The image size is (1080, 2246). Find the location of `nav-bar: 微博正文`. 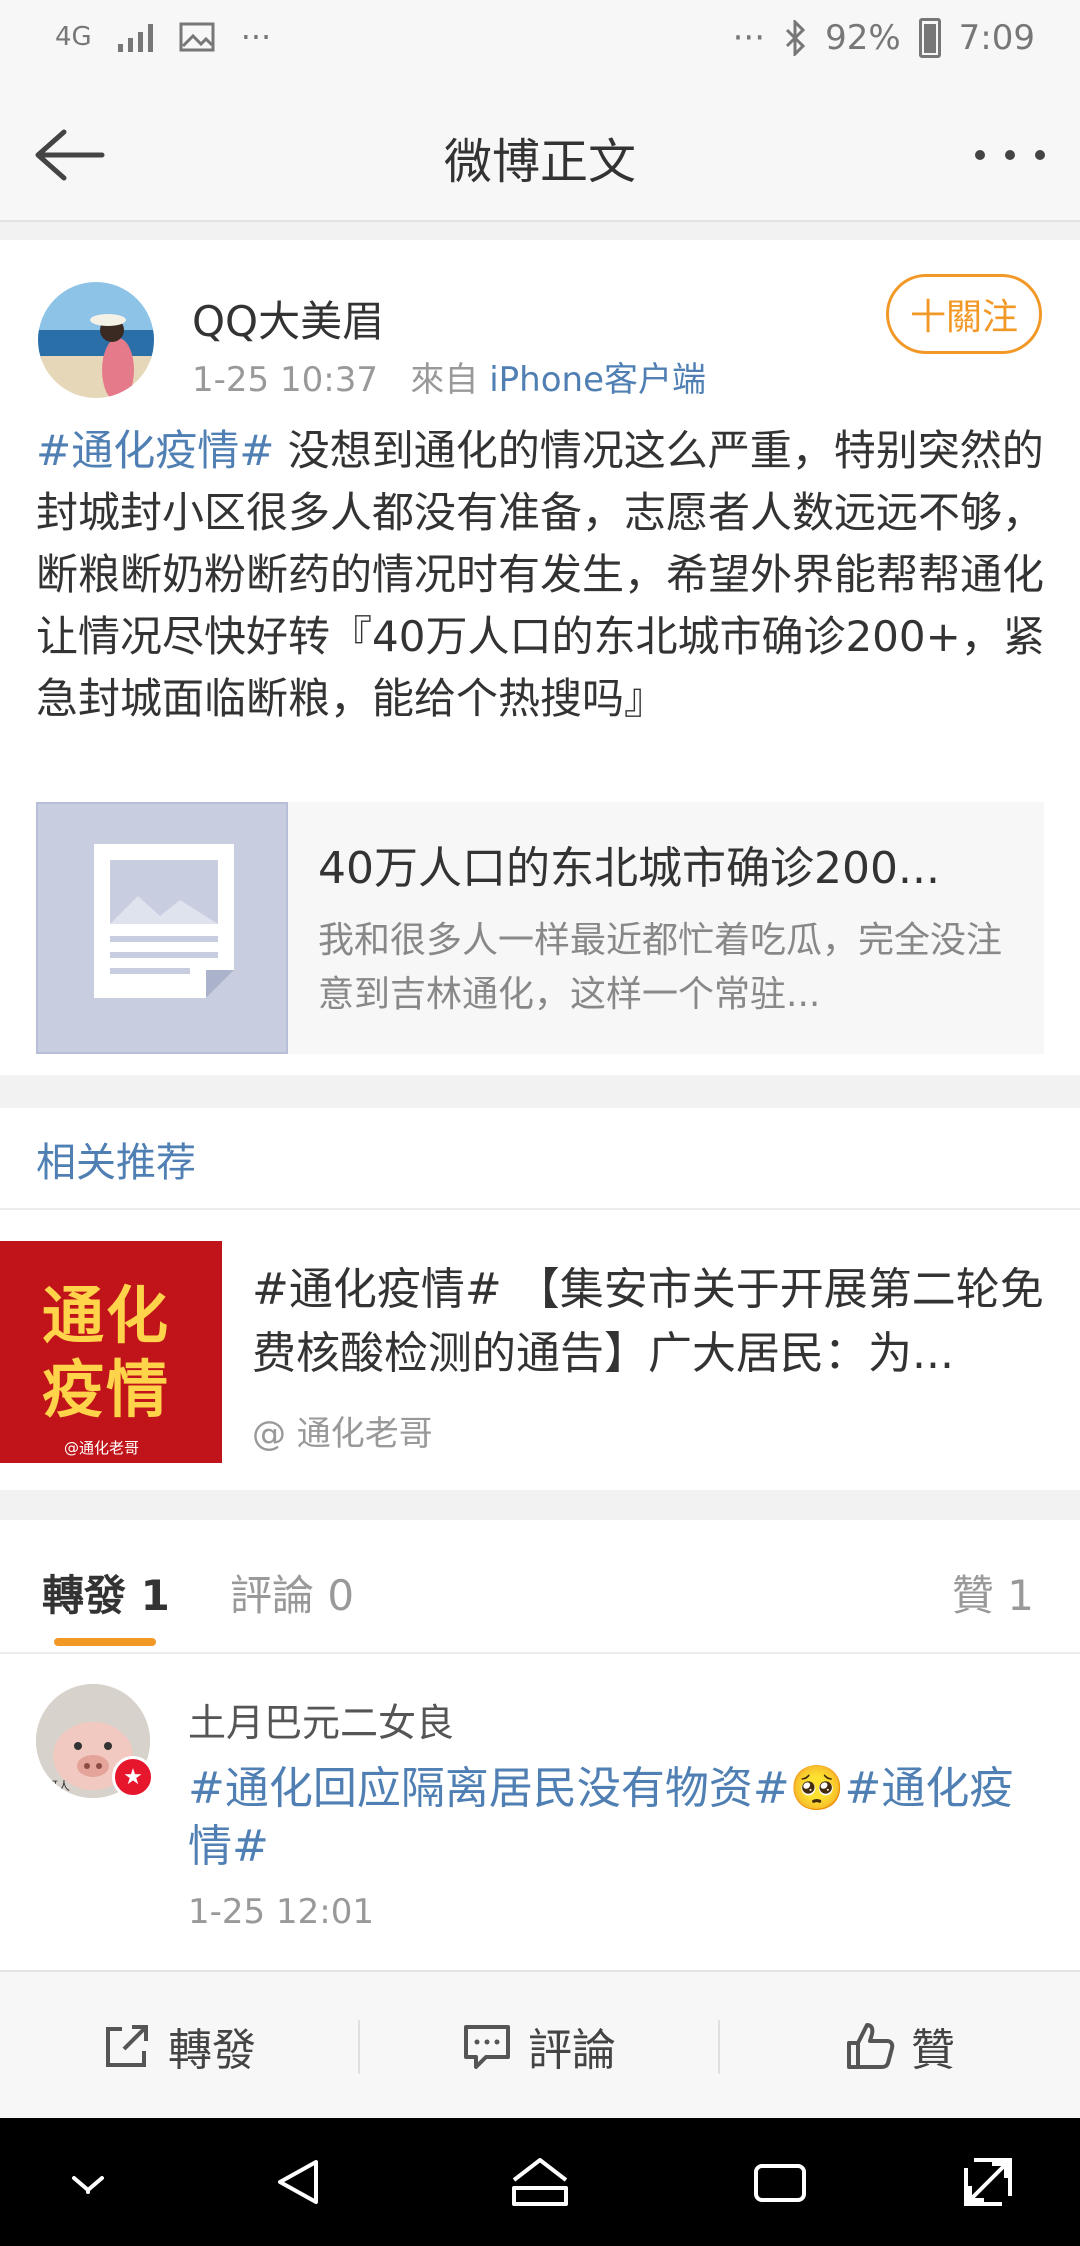

nav-bar: 微博正文 is located at coordinates (540, 156).